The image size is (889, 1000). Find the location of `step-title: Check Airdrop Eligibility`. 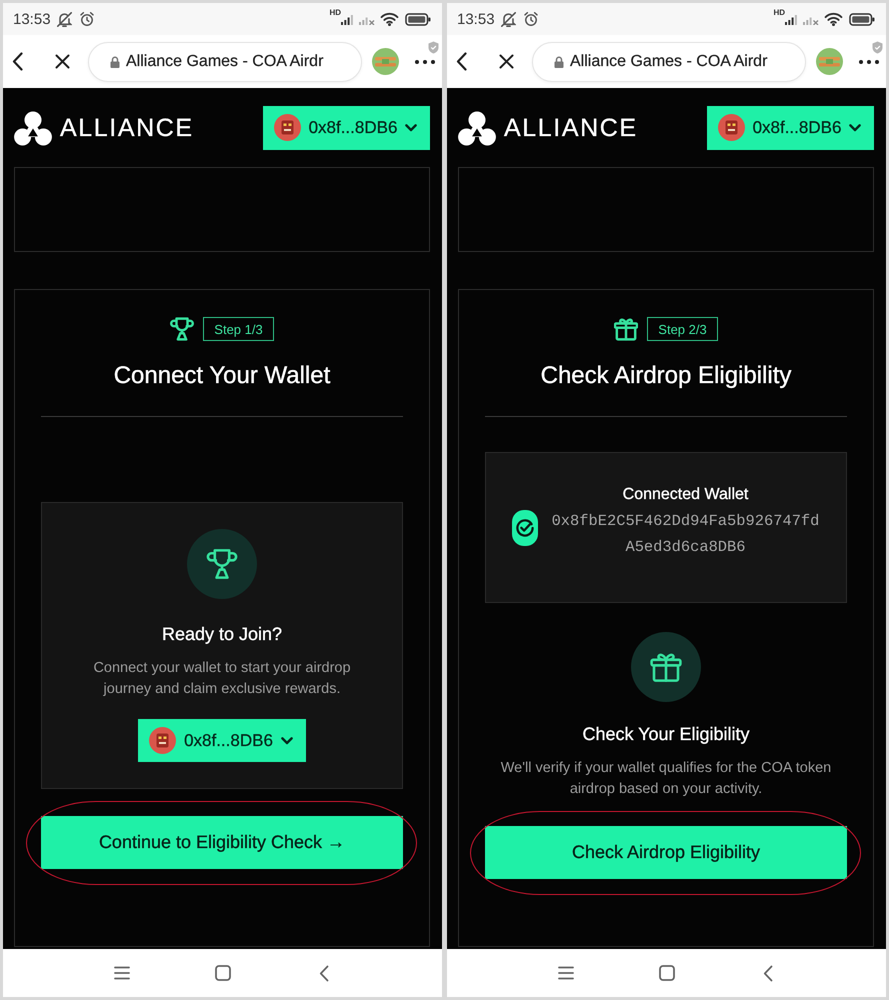

step-title: Check Airdrop Eligibility is located at coordinates (666, 376).